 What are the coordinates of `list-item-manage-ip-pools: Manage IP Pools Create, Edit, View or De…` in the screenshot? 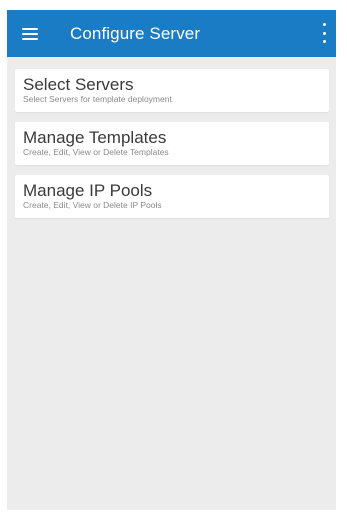 It's located at (172, 196).